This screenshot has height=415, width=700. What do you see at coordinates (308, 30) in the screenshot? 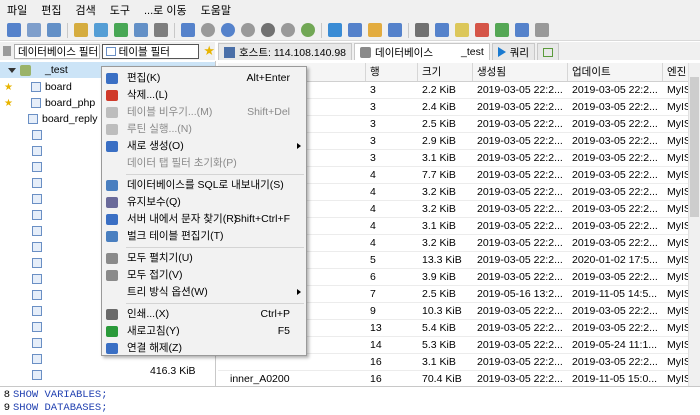
I see `check-icon` at bounding box center [308, 30].